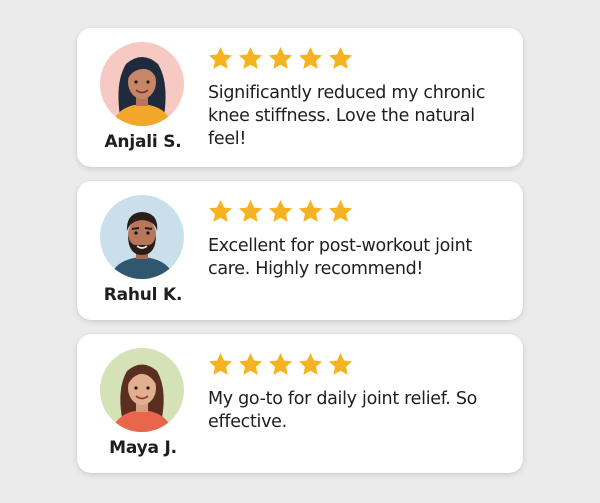 This screenshot has width=600, height=503. What do you see at coordinates (142, 237) in the screenshot?
I see `bearded-man-avatar-icon` at bounding box center [142, 237].